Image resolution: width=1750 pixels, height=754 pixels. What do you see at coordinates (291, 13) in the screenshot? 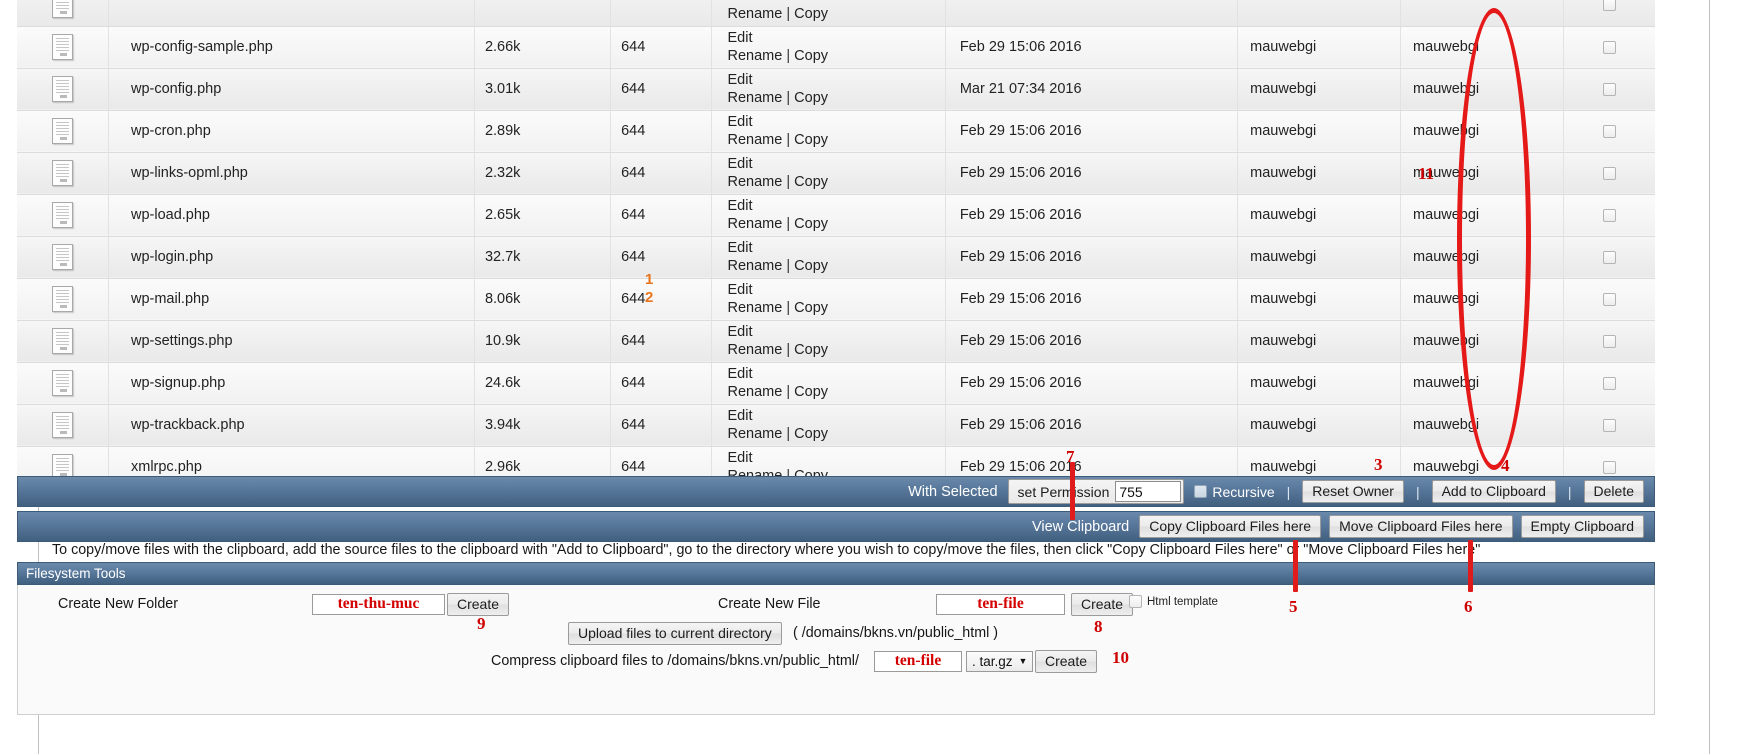
I see `file-name-cell` at bounding box center [291, 13].